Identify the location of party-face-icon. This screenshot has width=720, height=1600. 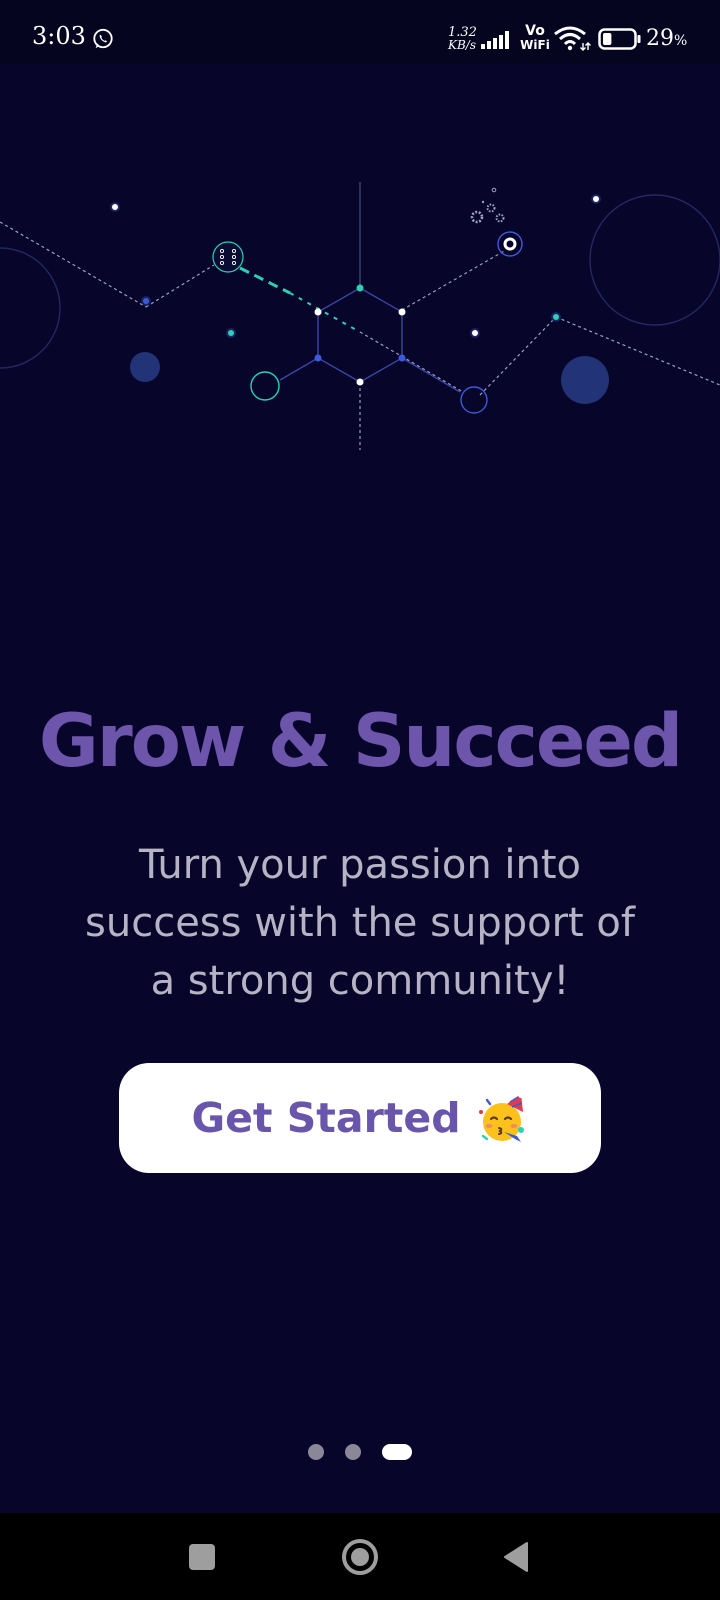
(501, 1117).